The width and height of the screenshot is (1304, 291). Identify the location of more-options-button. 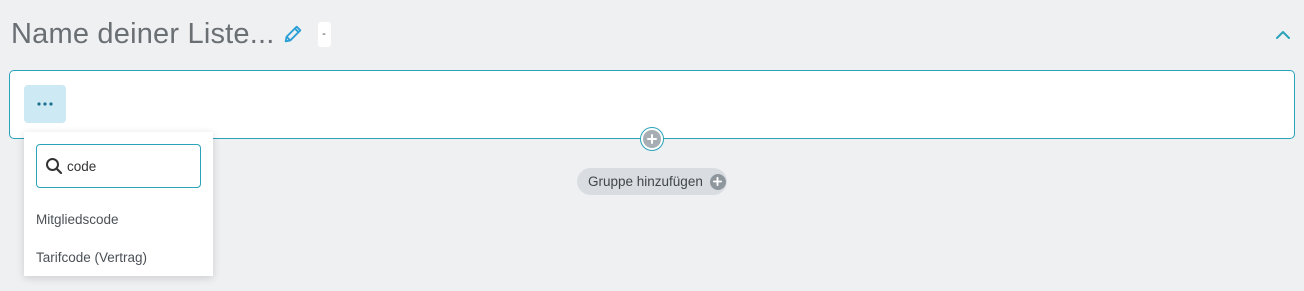
(45, 104).